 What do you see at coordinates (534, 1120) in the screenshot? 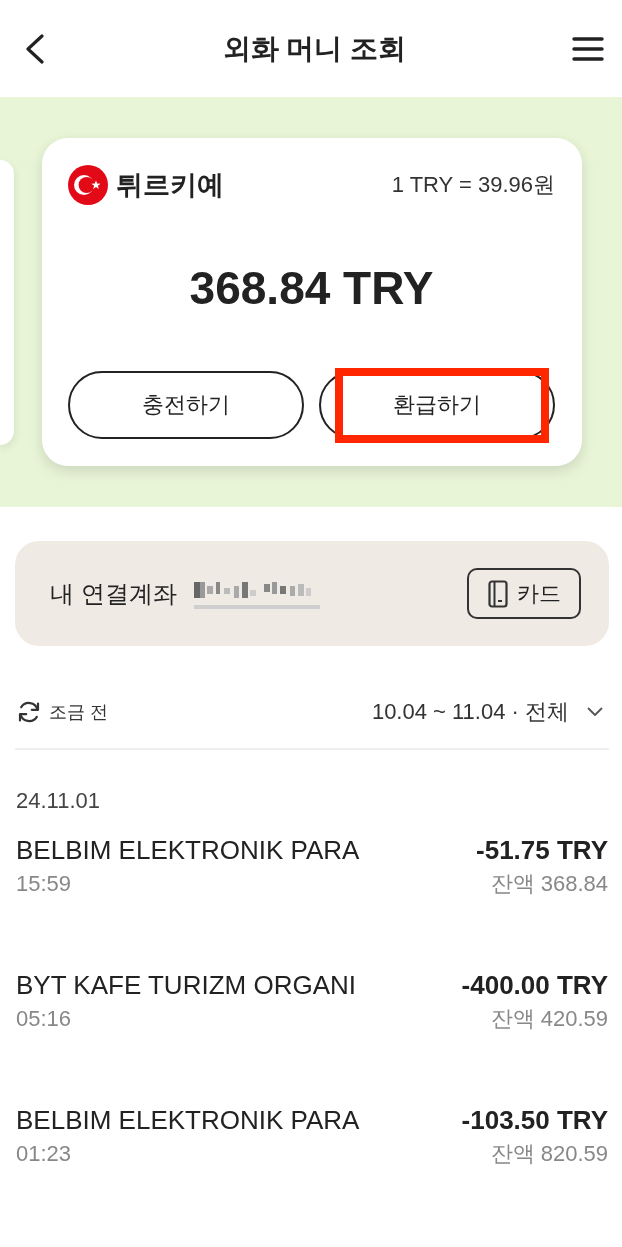
I see `transaction-amount: -103.50 TRY` at bounding box center [534, 1120].